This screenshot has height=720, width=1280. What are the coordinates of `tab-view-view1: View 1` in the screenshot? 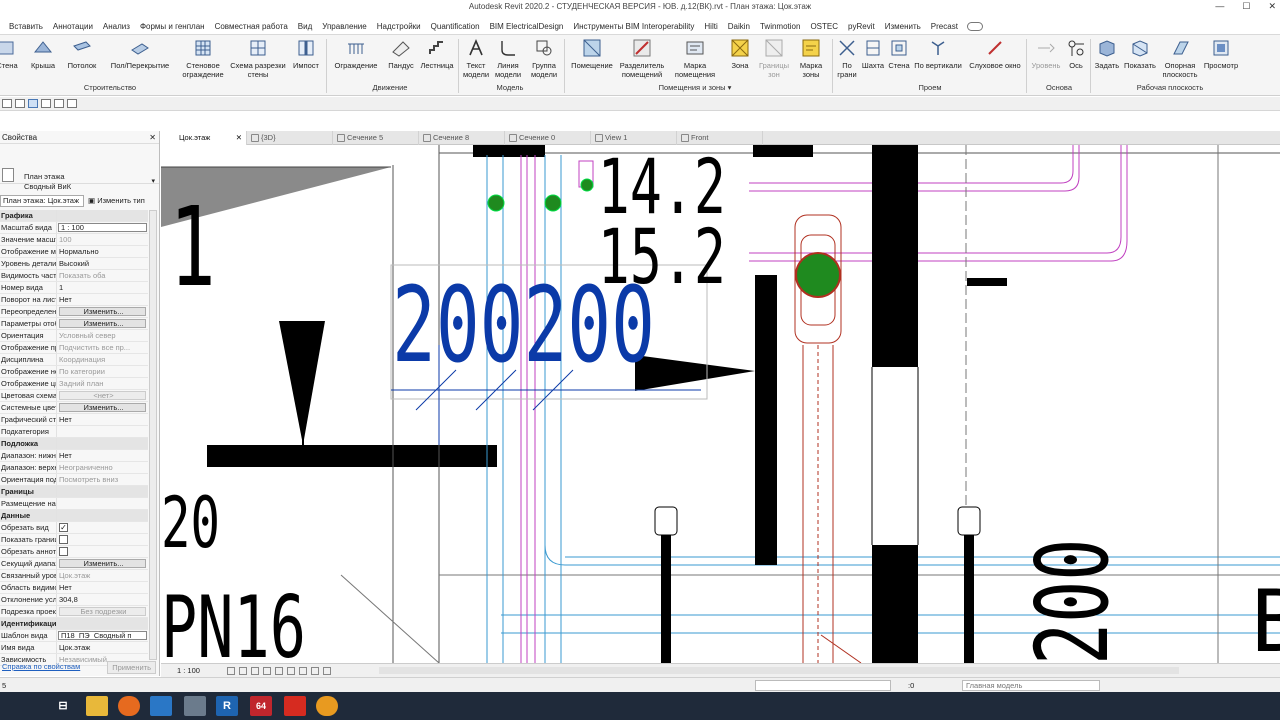 It's located at (634, 138).